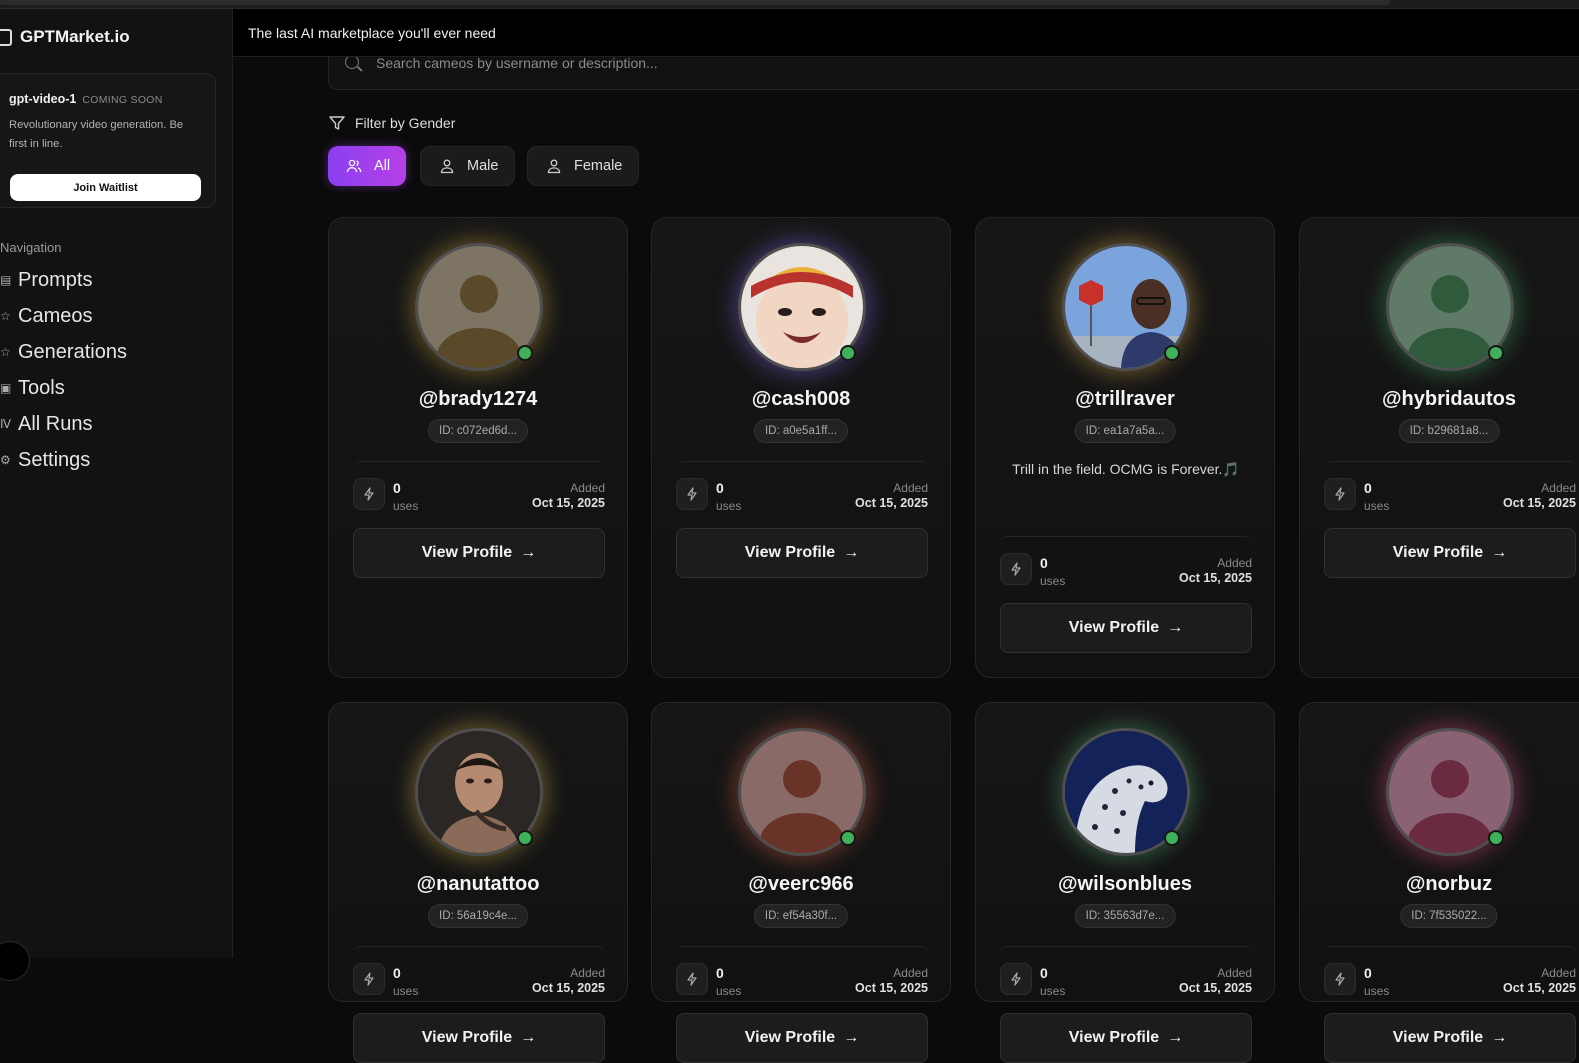 Image resolution: width=1579 pixels, height=1063 pixels. What do you see at coordinates (801, 399) in the screenshot?
I see `cameo-username: @cash008` at bounding box center [801, 399].